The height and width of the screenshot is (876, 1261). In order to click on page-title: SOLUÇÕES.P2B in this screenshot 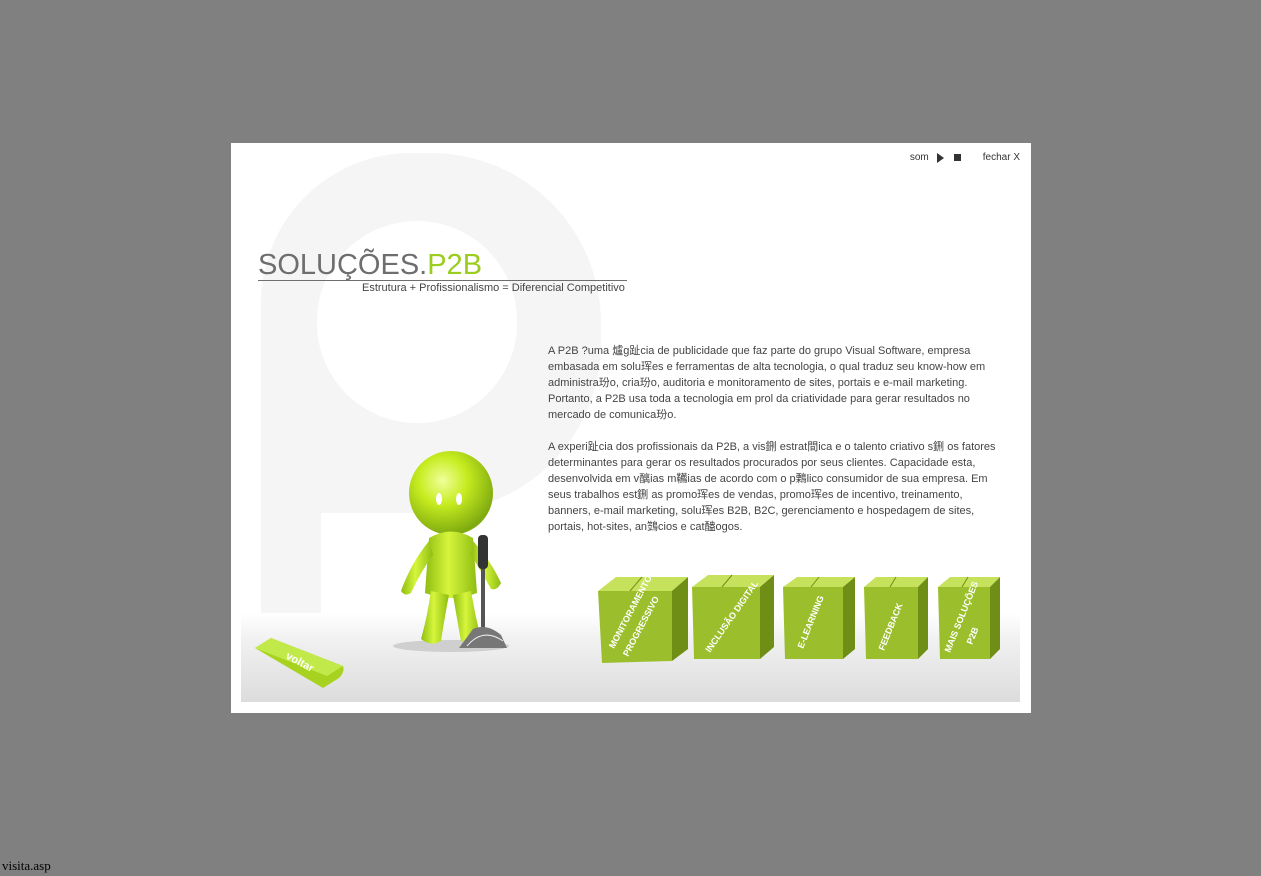, I will do `click(370, 265)`.